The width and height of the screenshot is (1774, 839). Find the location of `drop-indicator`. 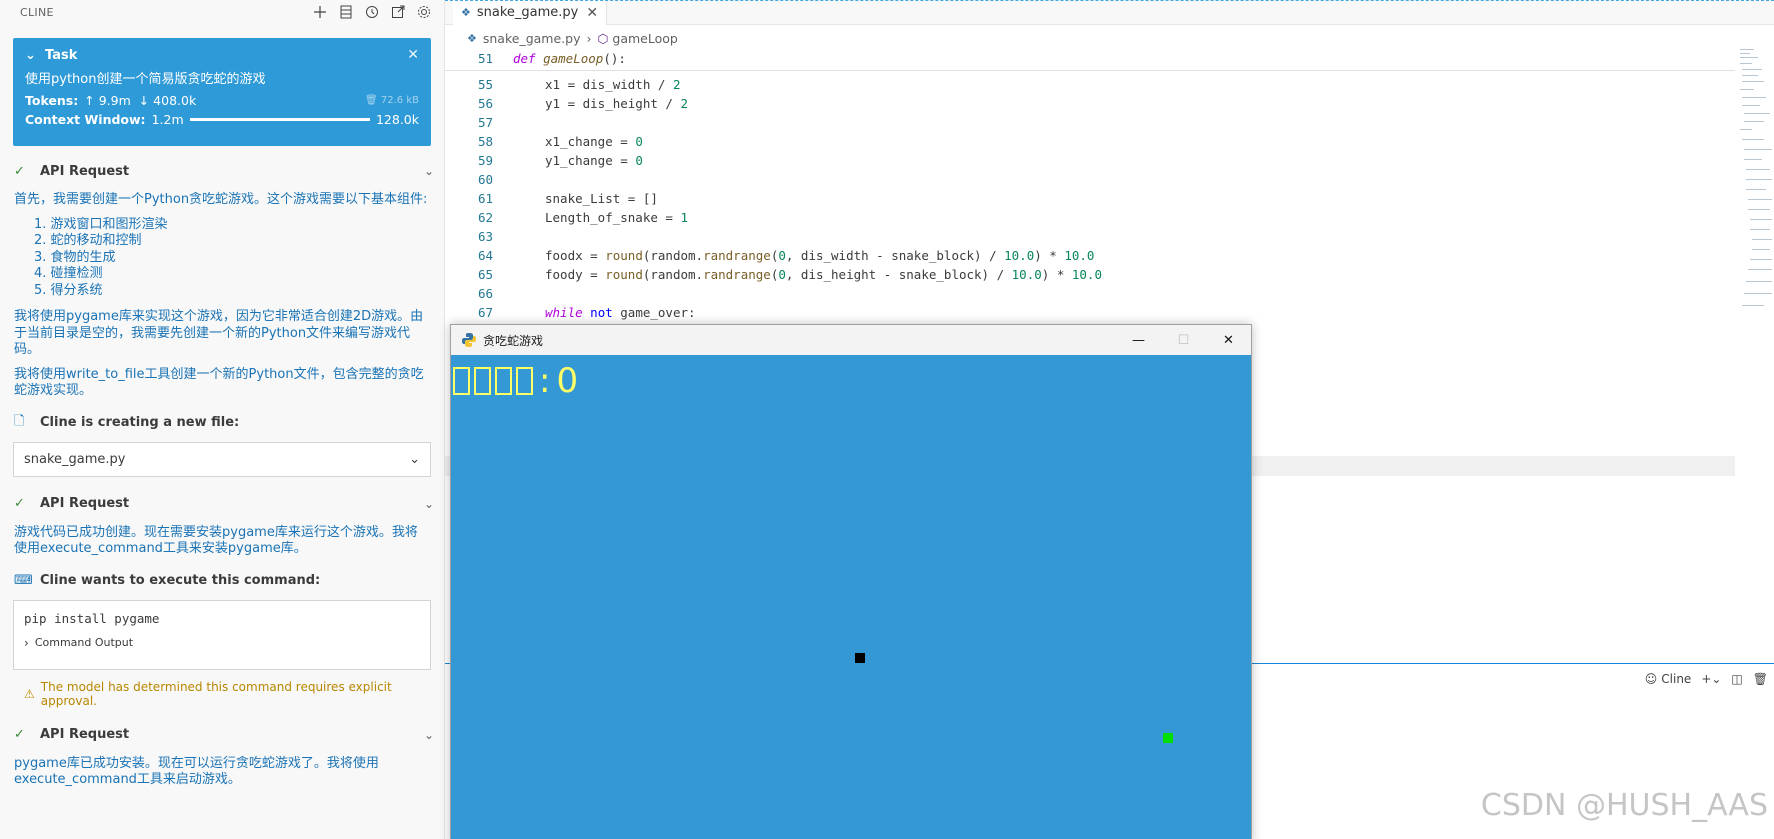

drop-indicator is located at coordinates (1109, 0).